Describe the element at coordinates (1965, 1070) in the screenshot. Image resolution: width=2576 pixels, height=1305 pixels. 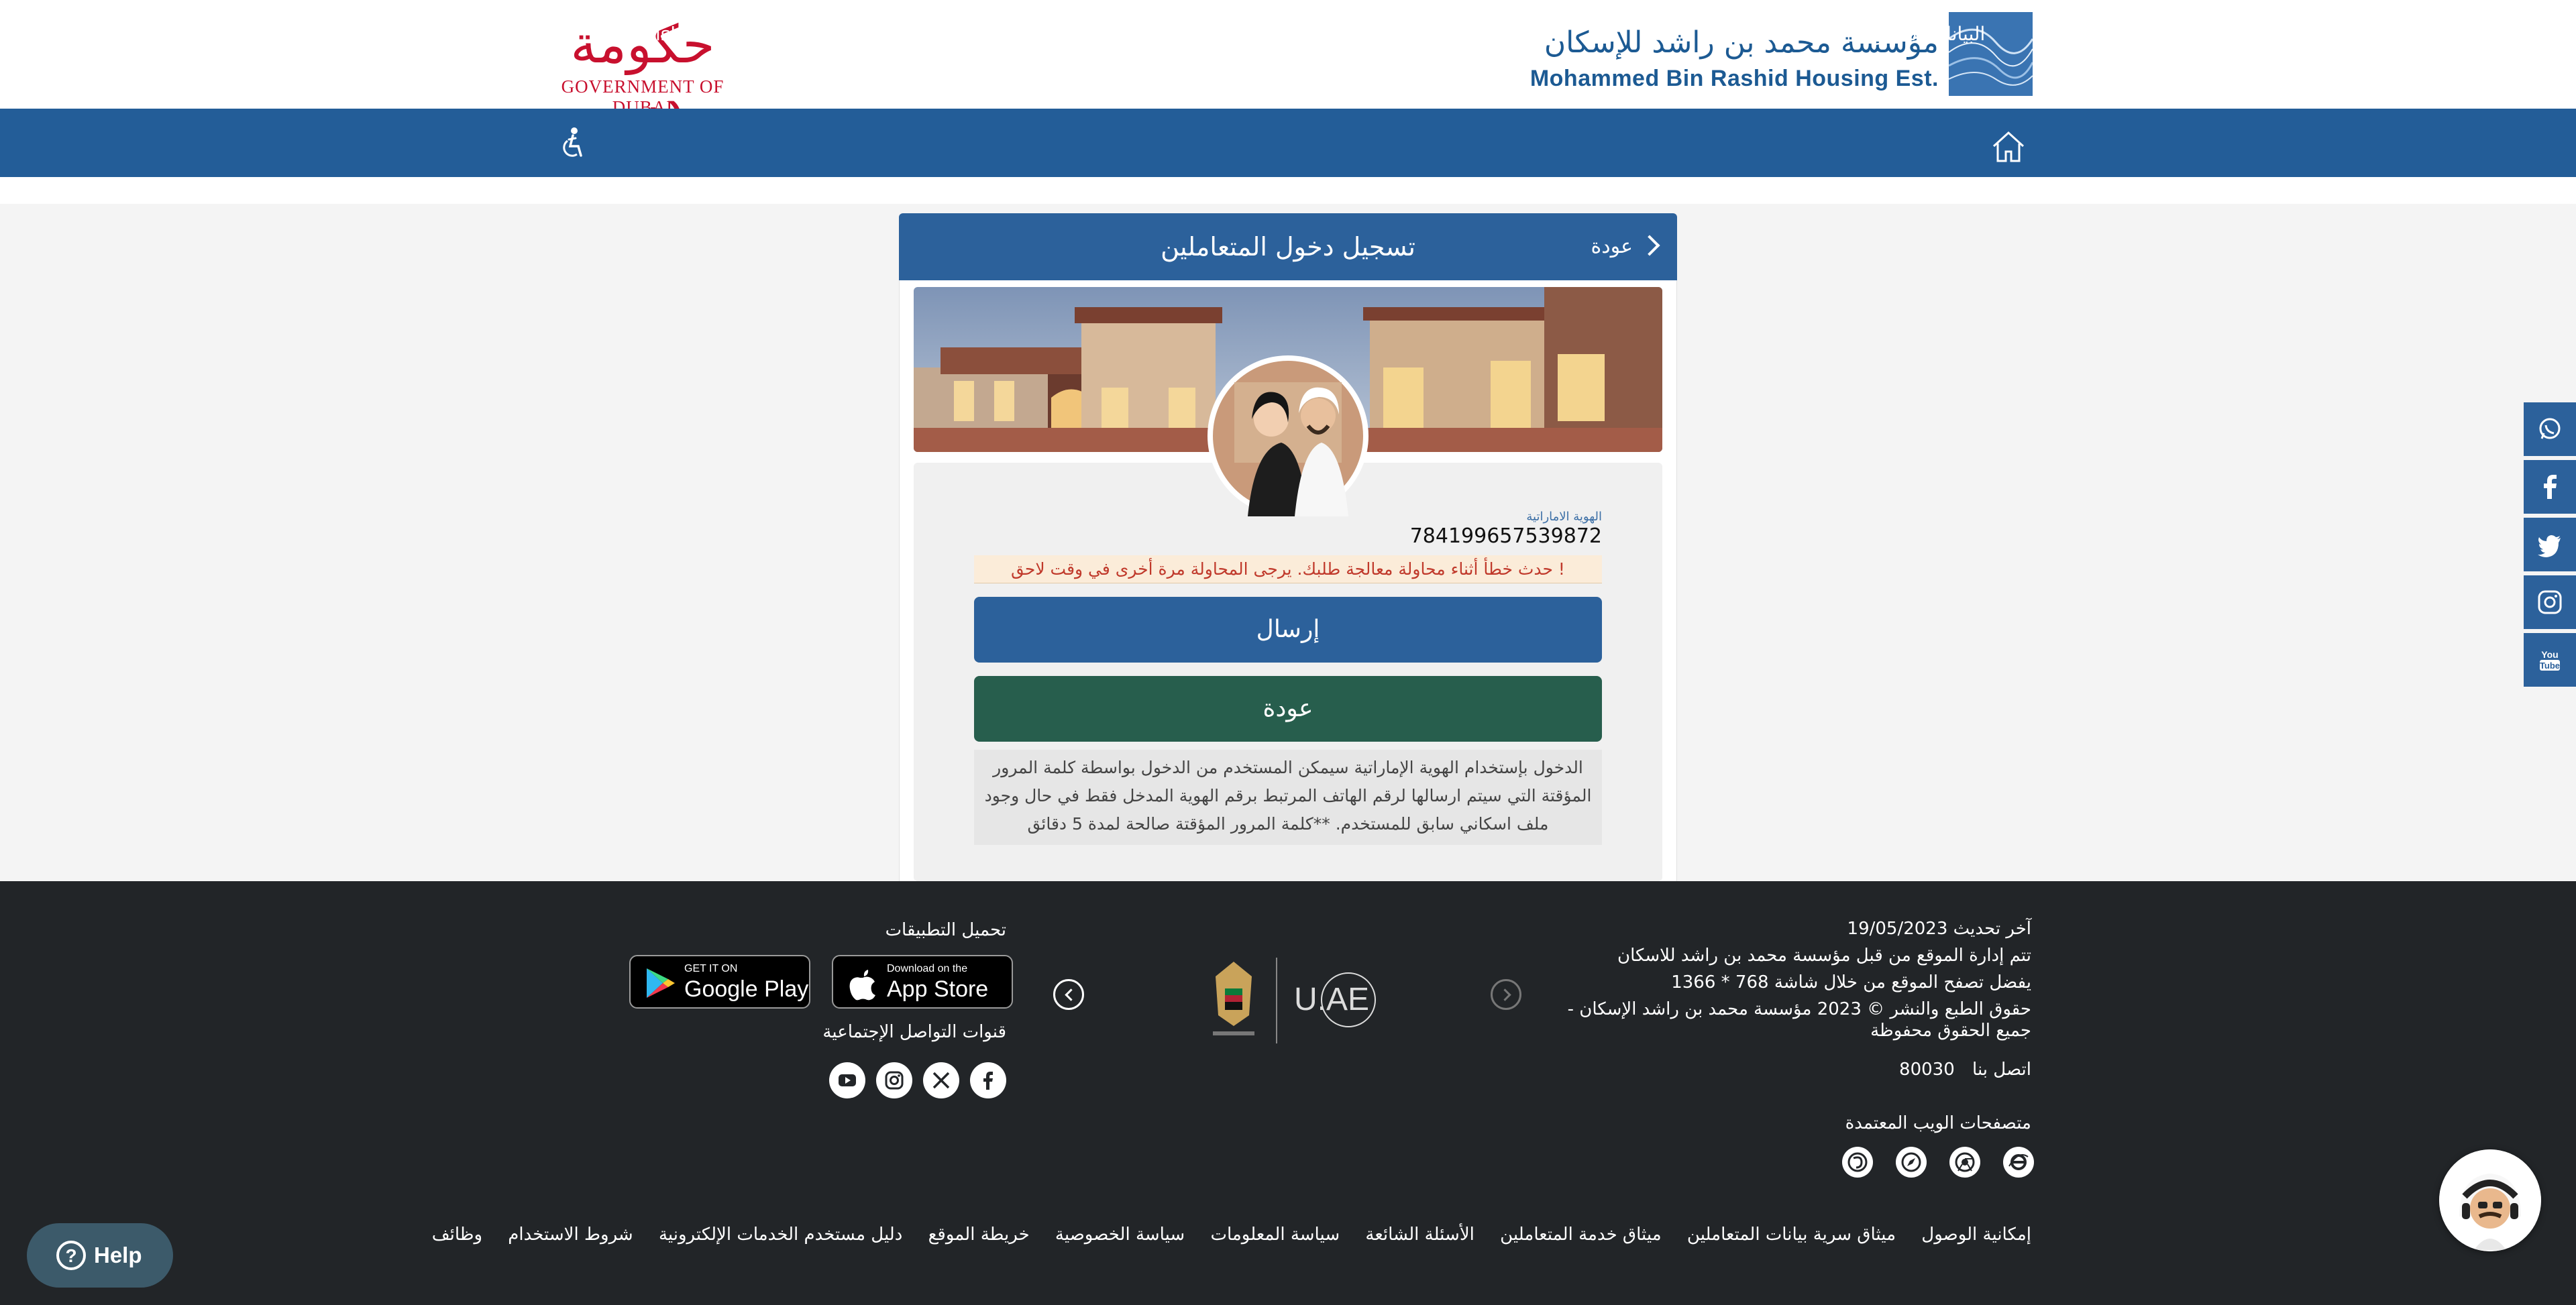
I see `footer-contact: اتصل بنا 80030` at that location.